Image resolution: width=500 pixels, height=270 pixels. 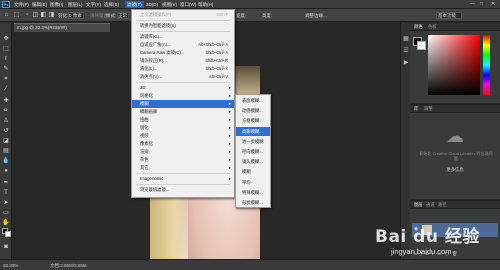 I want to click on blur-tool-icon: 💧, so click(x=6, y=161).